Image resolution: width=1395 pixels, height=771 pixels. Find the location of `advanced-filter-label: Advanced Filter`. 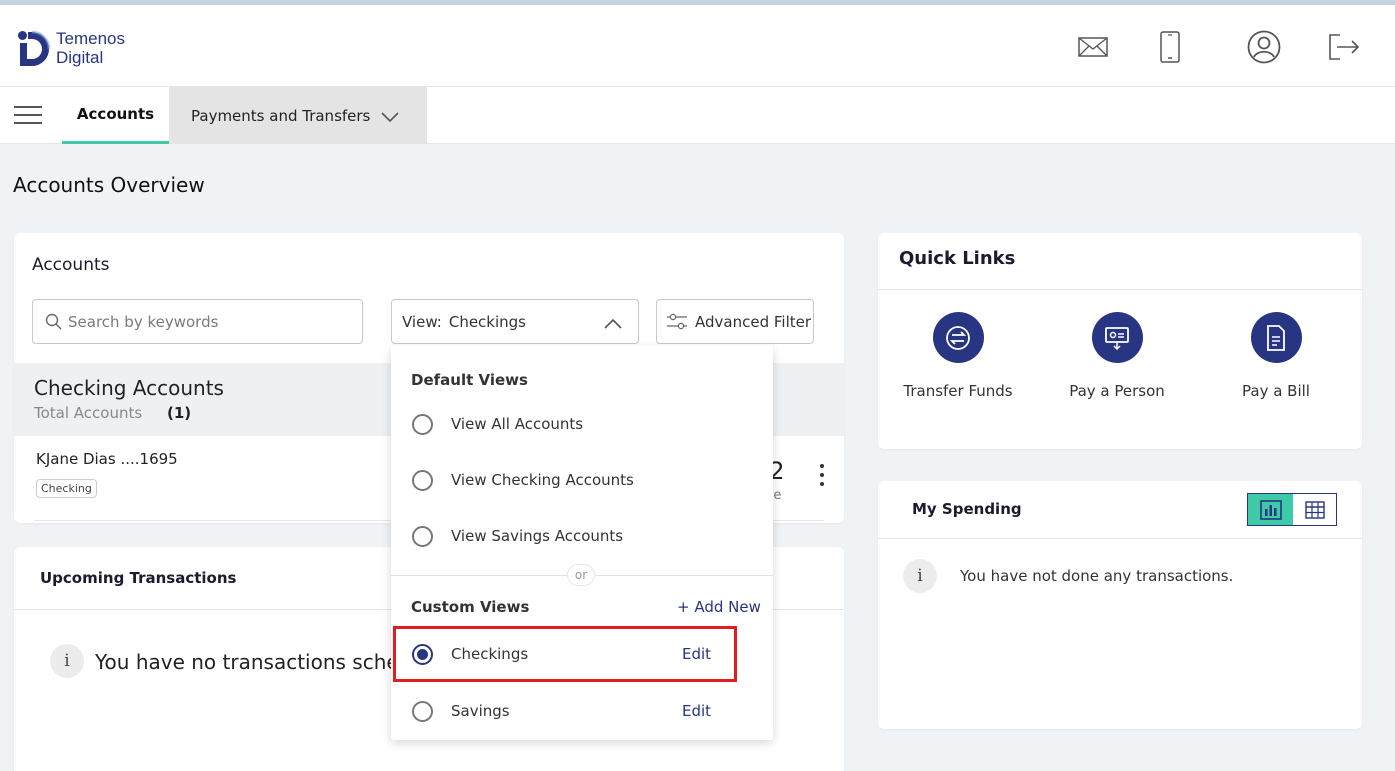

advanced-filter-label: Advanced Filter is located at coordinates (753, 321).